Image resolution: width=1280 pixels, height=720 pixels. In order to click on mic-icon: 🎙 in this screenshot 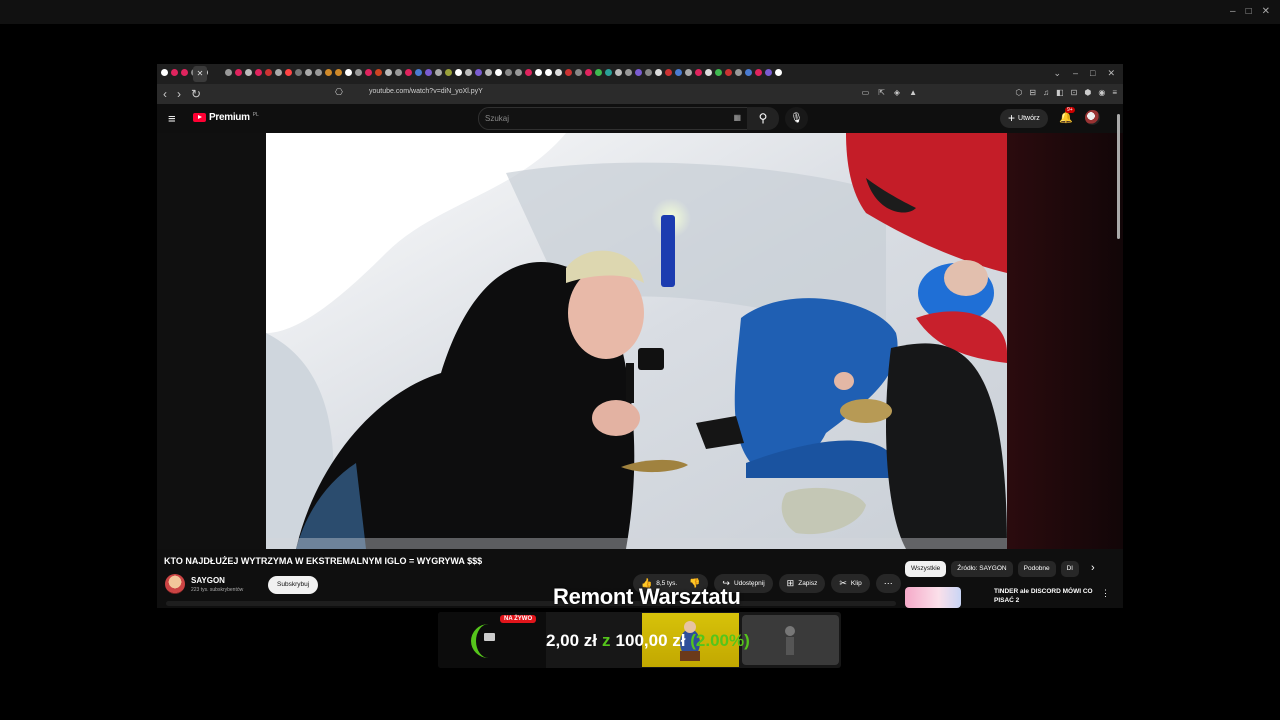, I will do `click(796, 118)`.